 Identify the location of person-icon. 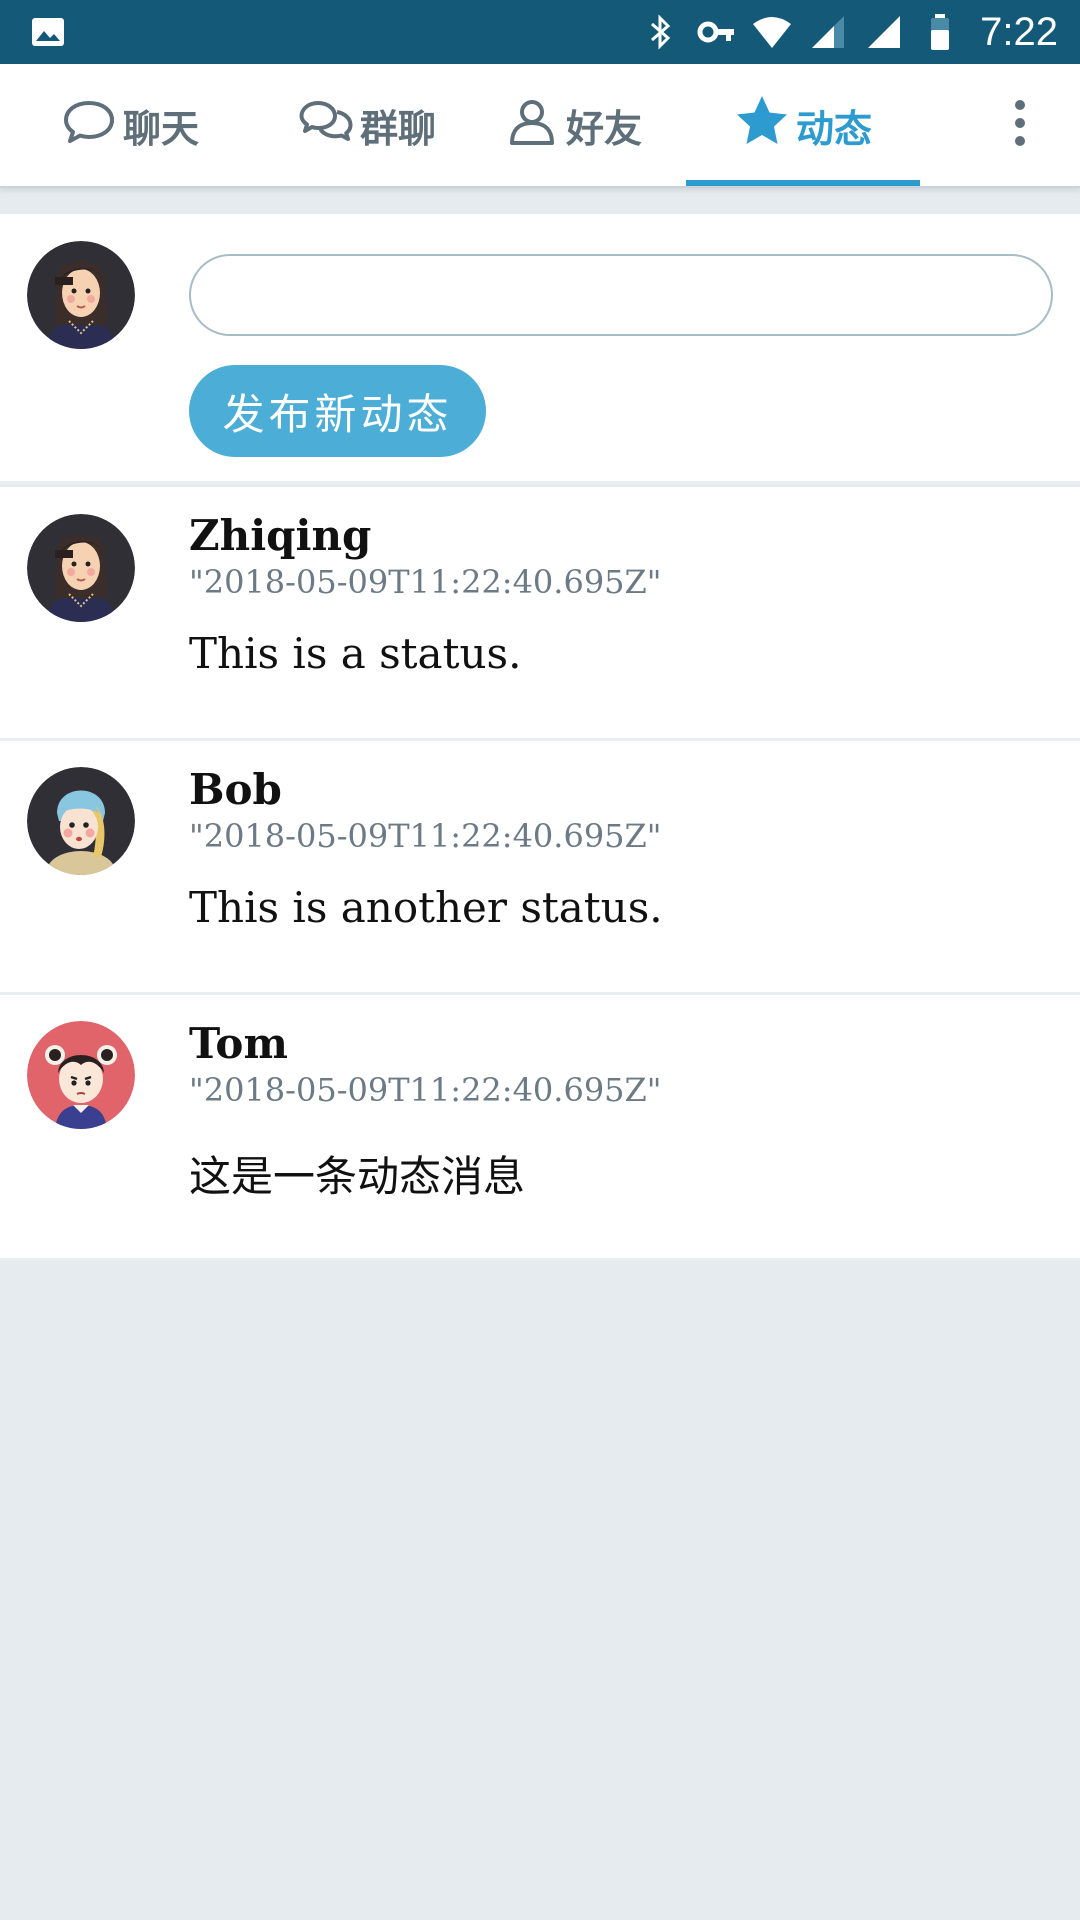
(532, 125).